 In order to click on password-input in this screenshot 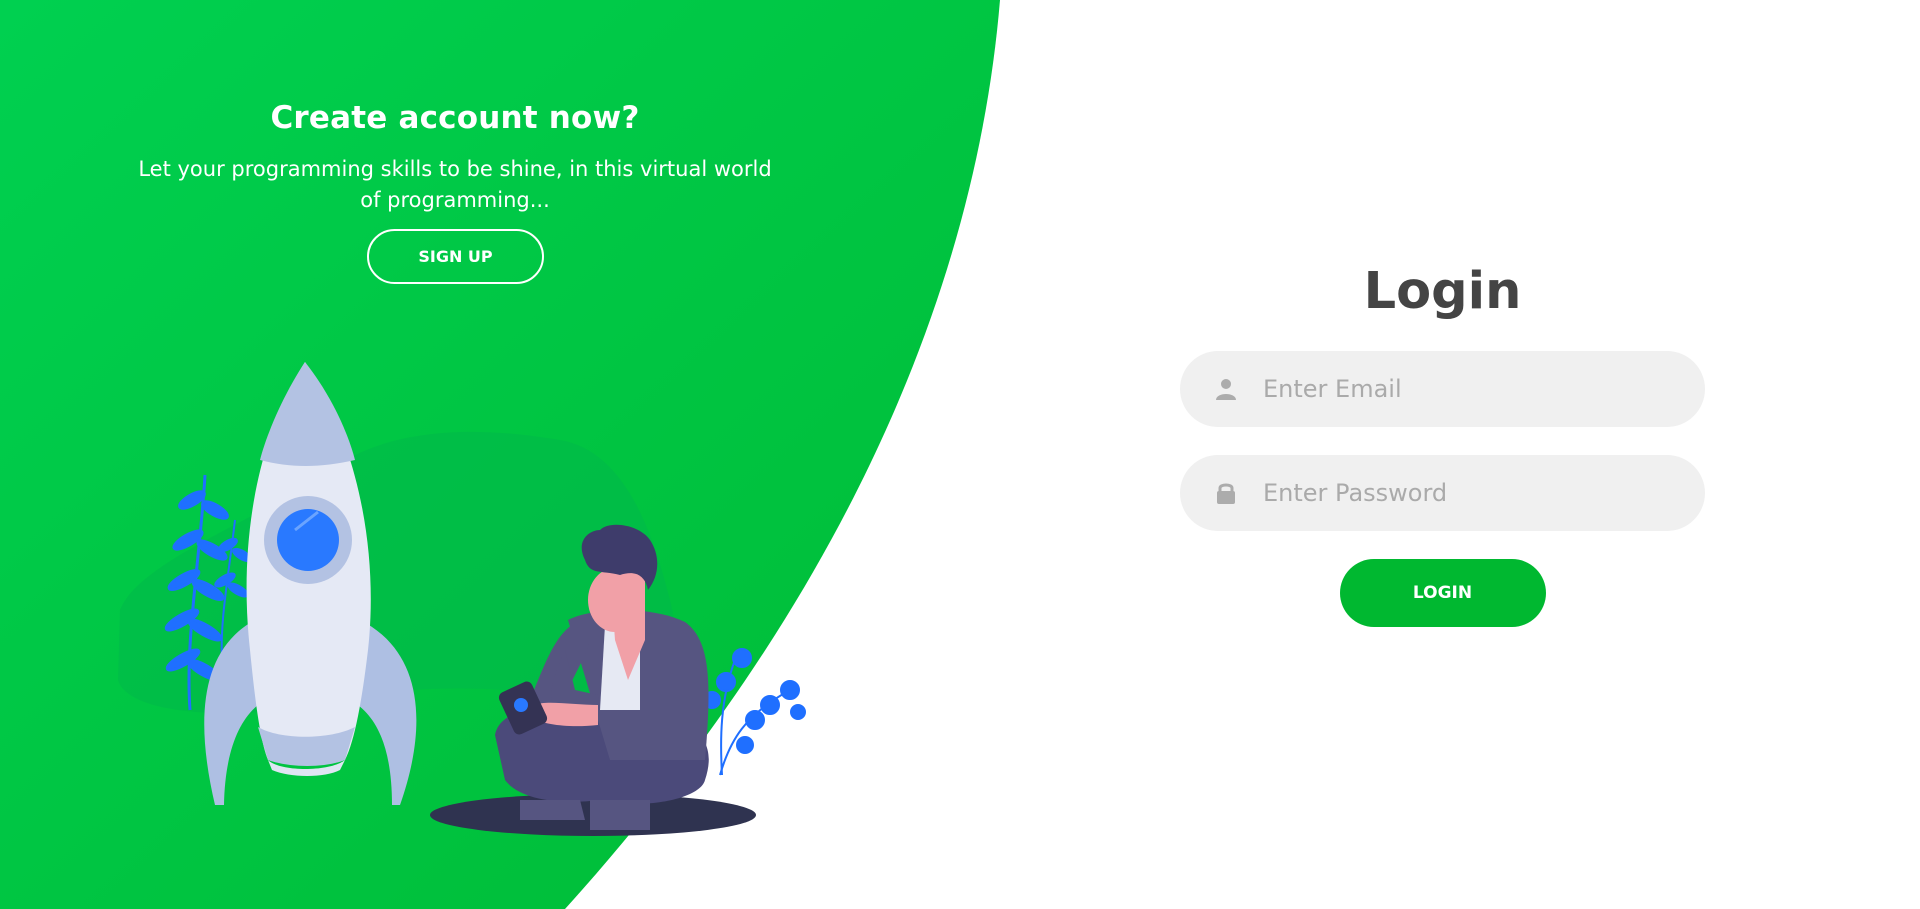, I will do `click(1470, 493)`.